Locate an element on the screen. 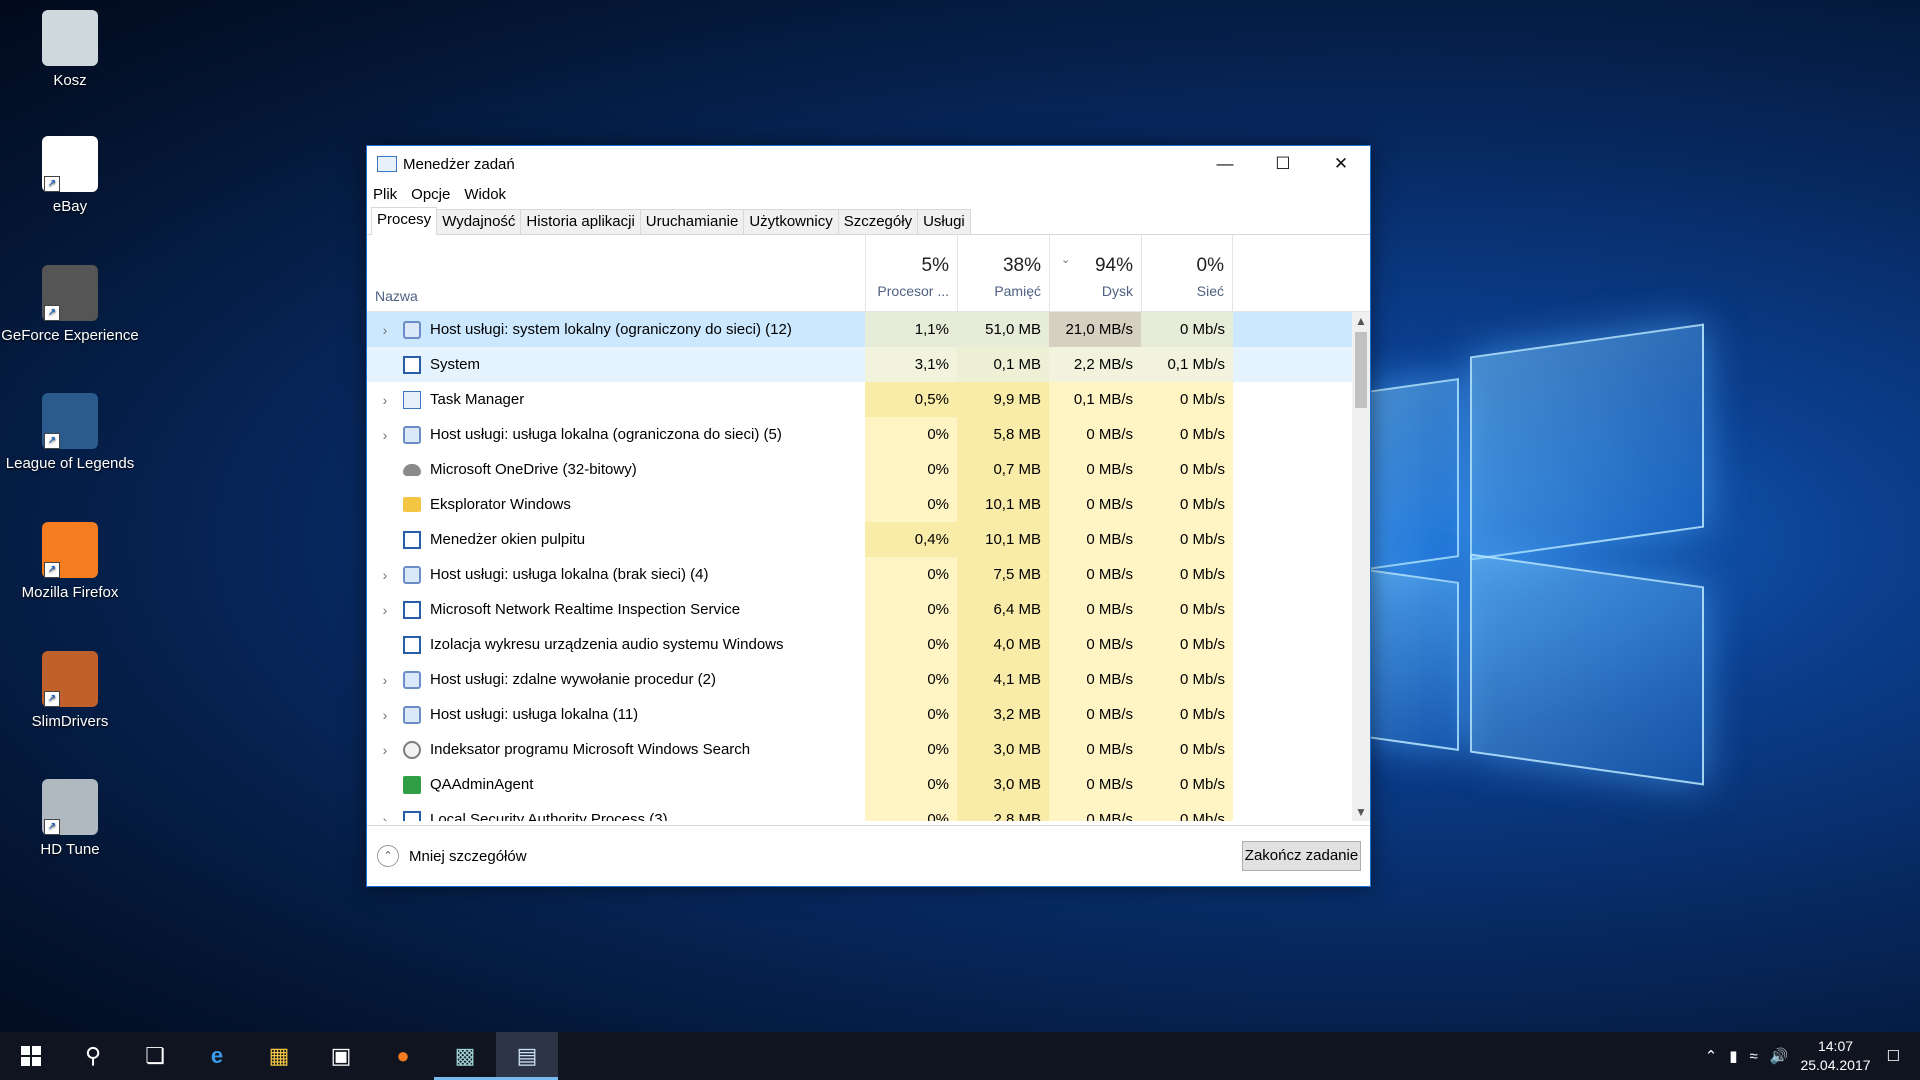 The image size is (1920, 1080). tab-app-history: Historia aplikacji is located at coordinates (580, 221).